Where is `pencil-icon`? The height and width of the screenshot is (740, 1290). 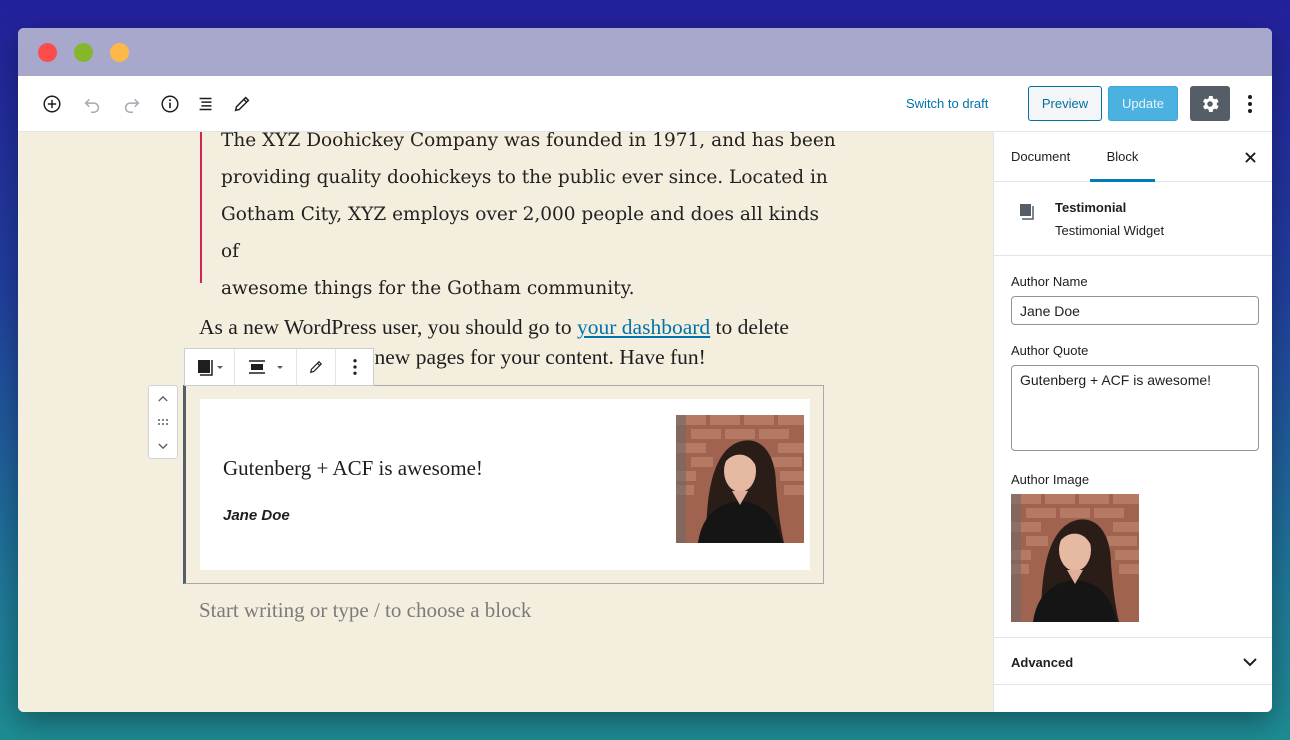 pencil-icon is located at coordinates (316, 367).